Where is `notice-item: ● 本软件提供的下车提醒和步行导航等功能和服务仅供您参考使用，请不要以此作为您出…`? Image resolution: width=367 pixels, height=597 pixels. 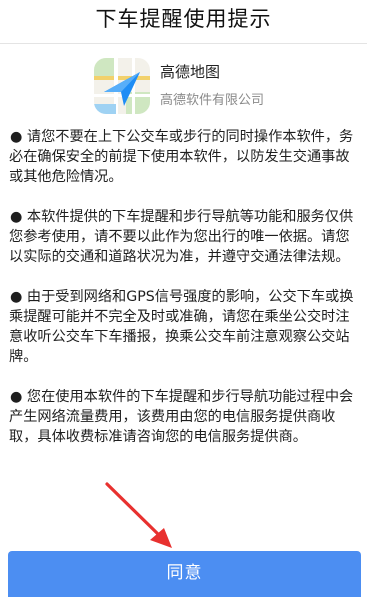
notice-item: ● 本软件提供的下车提醒和步行导航等功能和服务仅供您参考使用，请不要以此作为您出… is located at coordinates (181, 237).